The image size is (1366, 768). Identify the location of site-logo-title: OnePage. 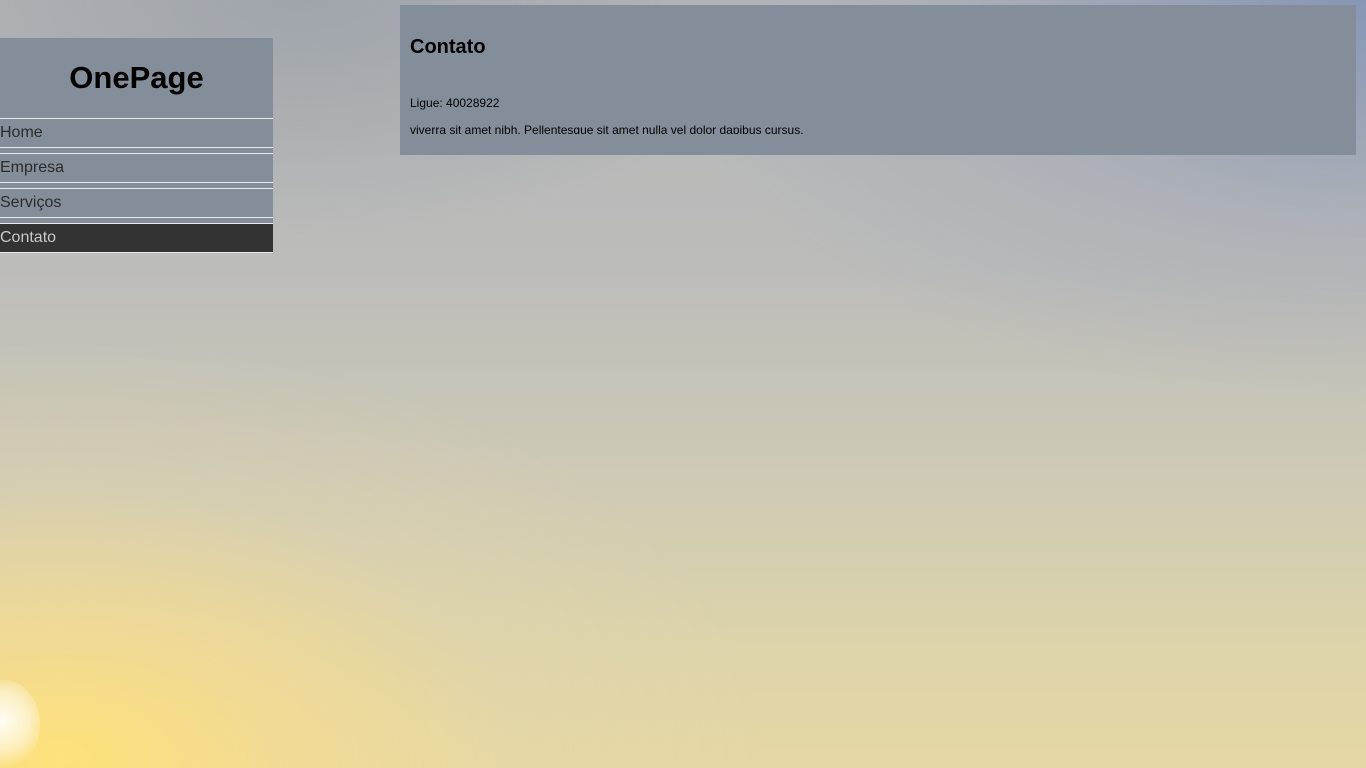
(136, 77).